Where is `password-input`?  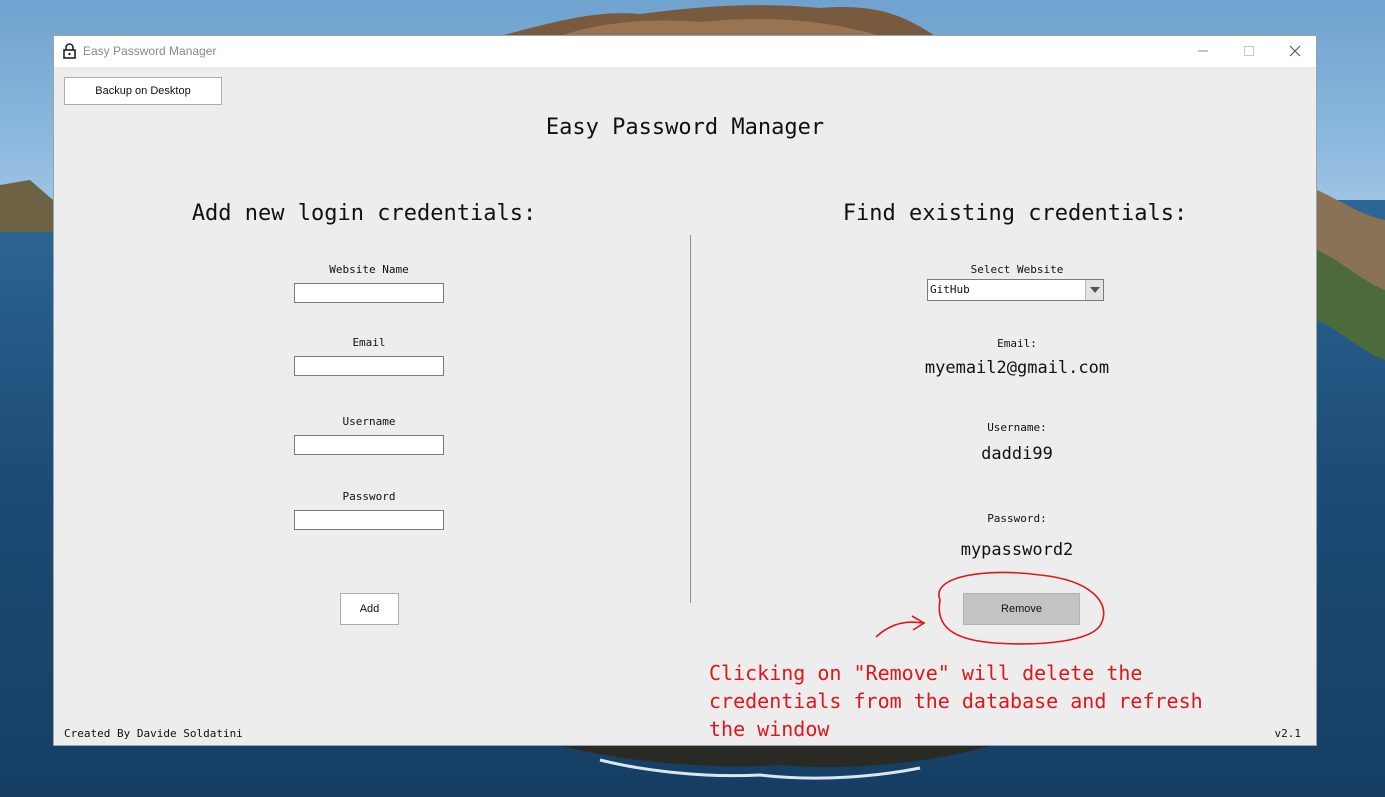 password-input is located at coordinates (369, 520).